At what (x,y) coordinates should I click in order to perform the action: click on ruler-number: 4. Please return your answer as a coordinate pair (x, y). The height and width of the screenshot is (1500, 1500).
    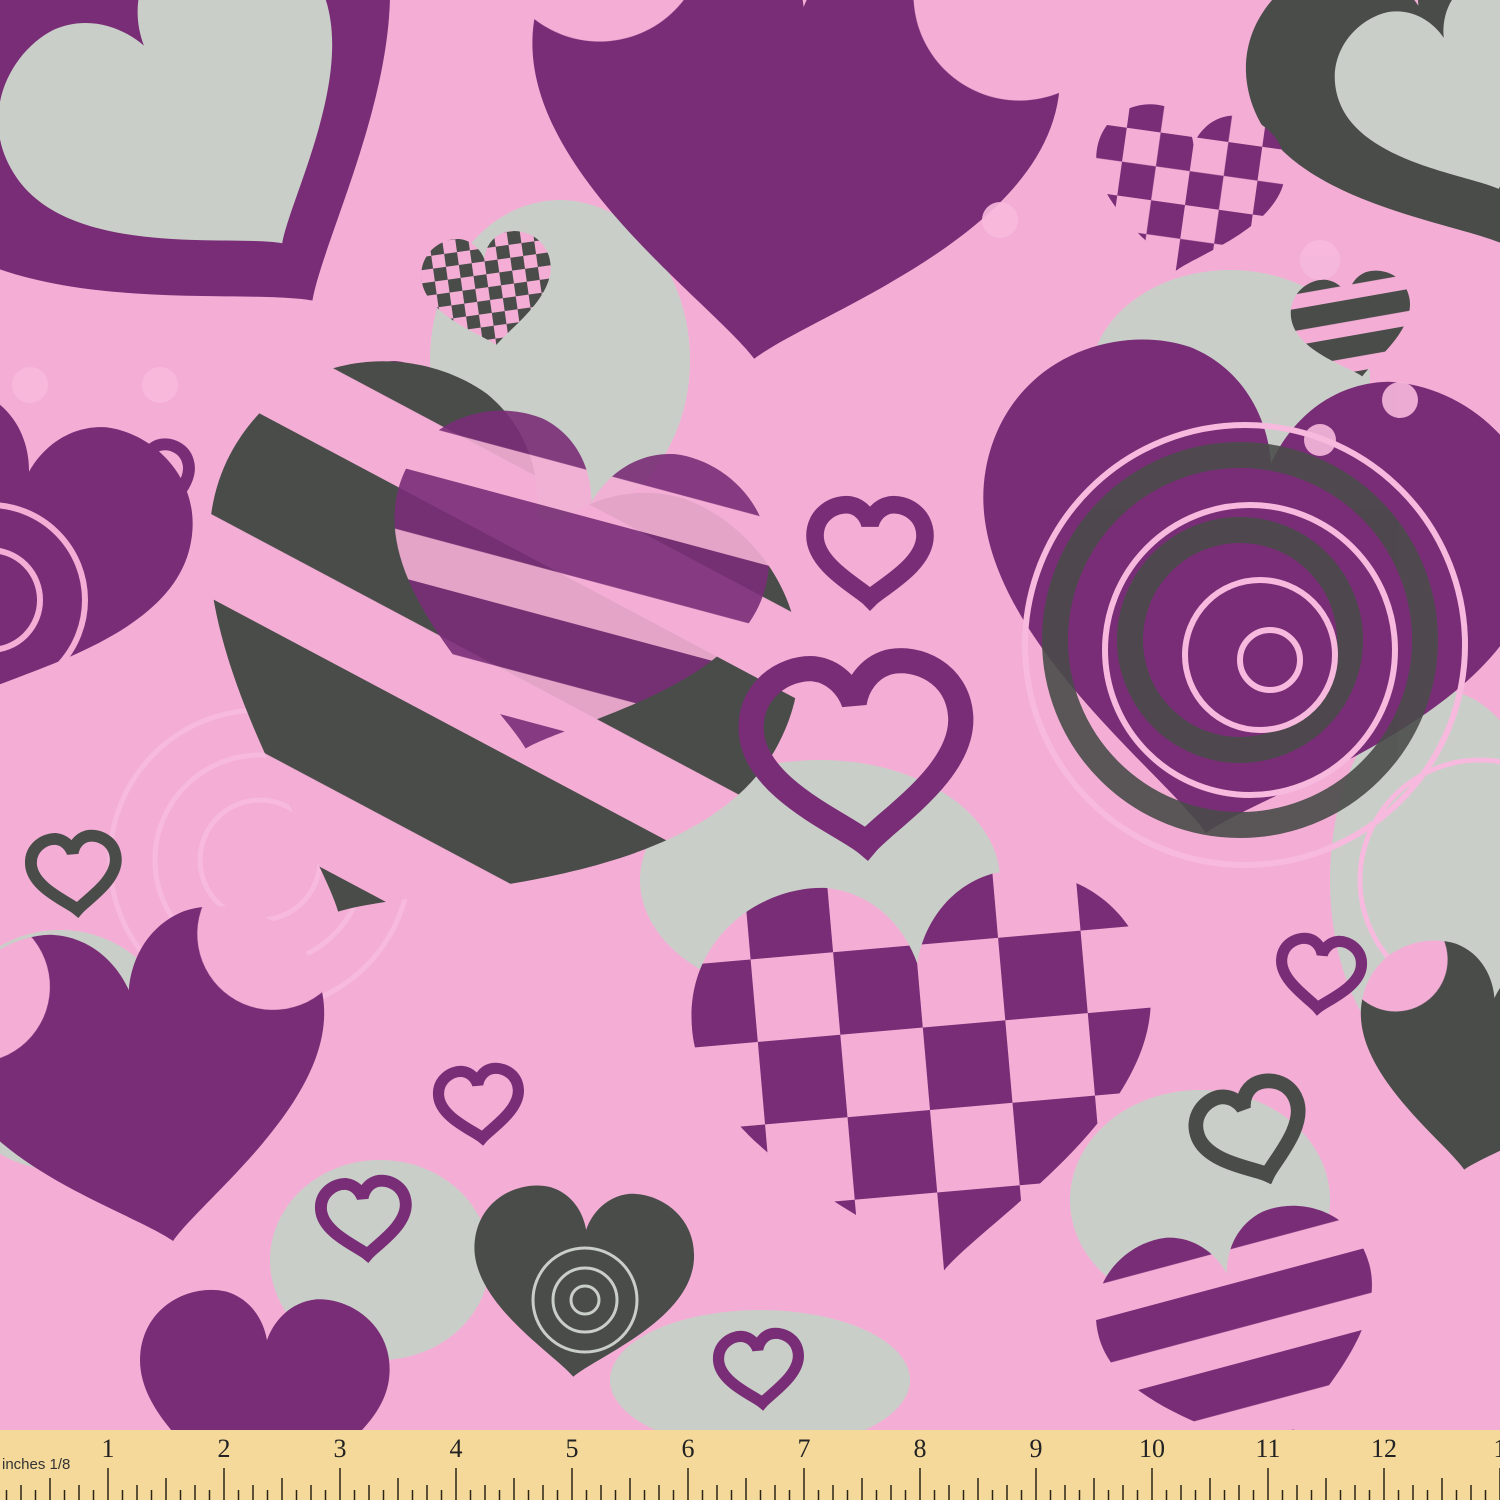
    Looking at the image, I should click on (456, 1448).